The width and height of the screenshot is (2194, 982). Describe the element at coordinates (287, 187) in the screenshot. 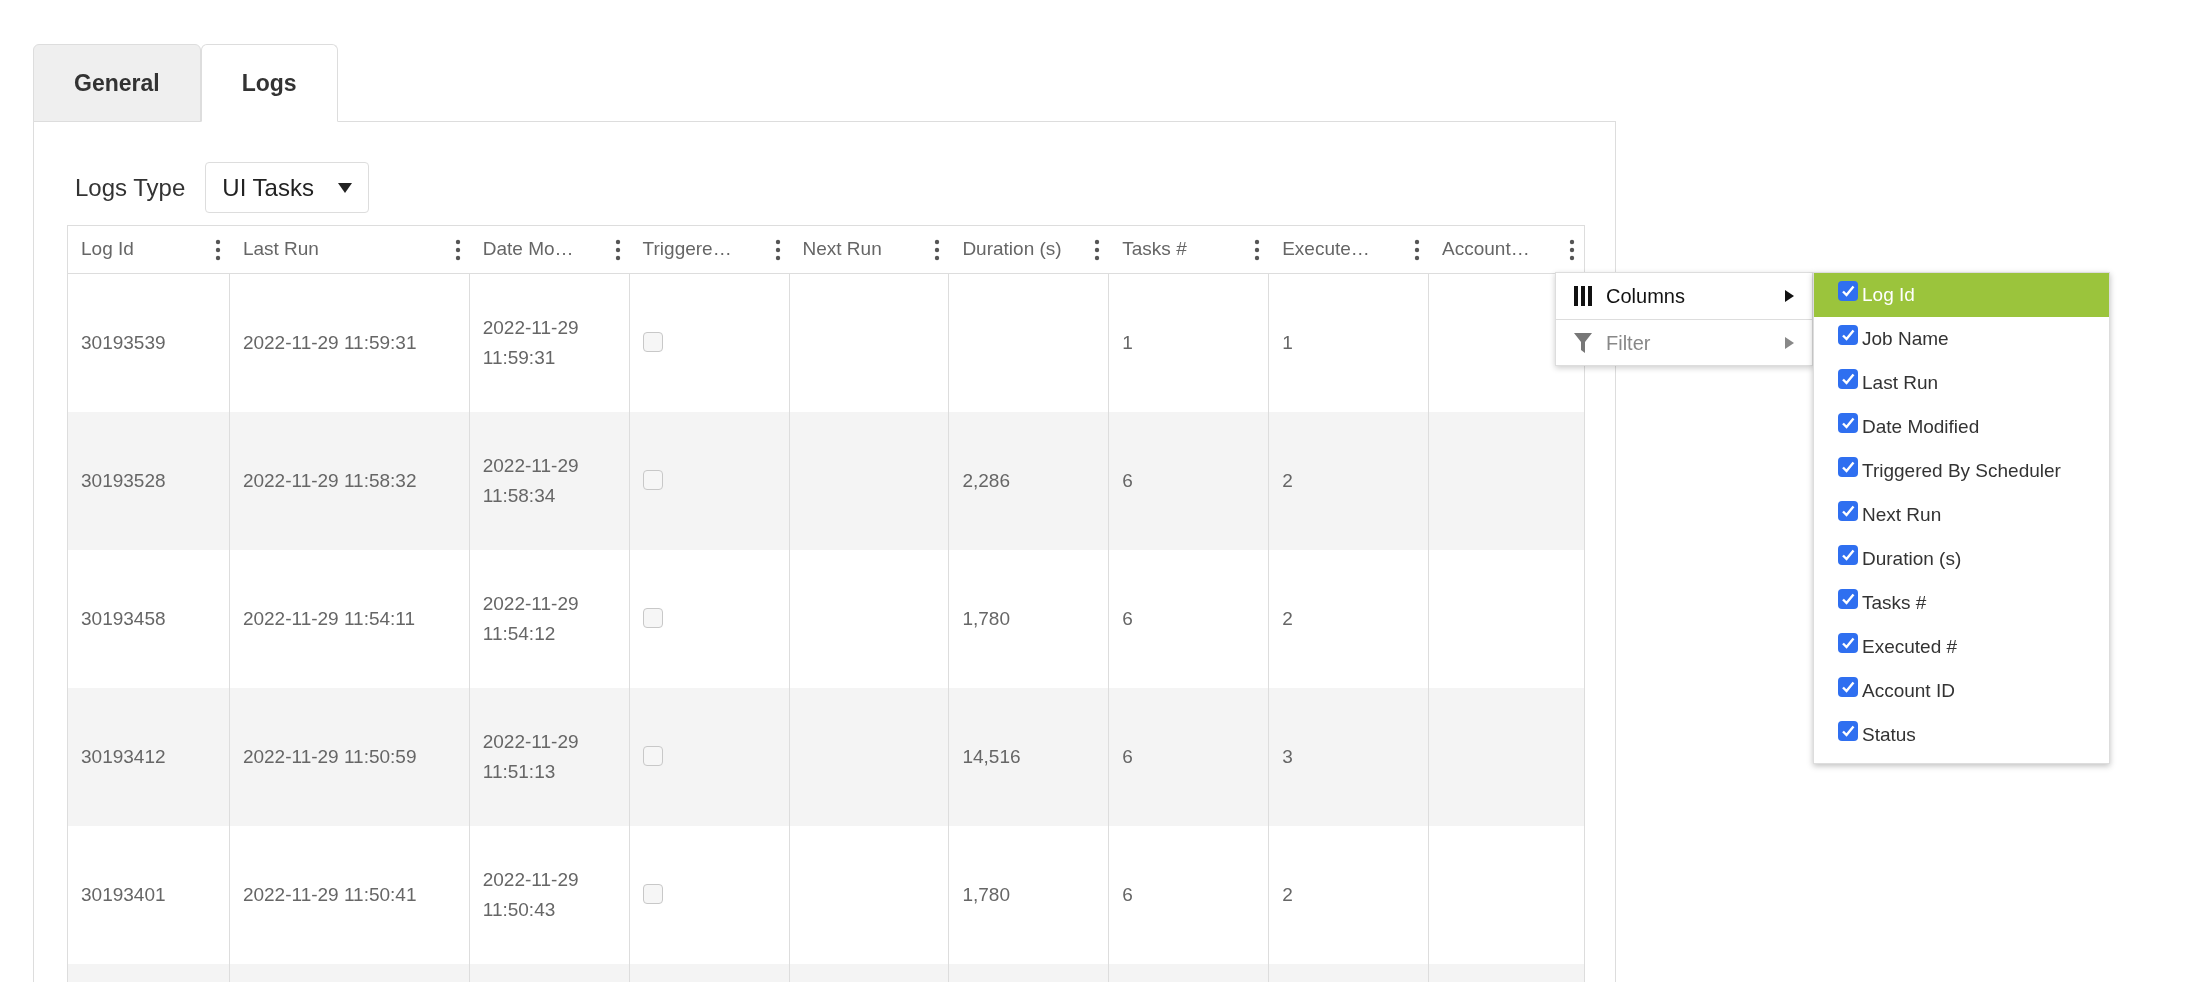

I see `logs-type-dropdown: UI Tasks` at that location.